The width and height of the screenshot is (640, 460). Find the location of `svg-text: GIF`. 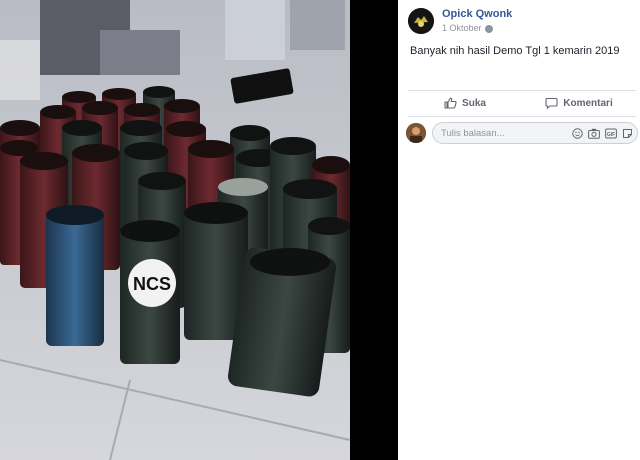

svg-text: GIF is located at coordinates (611, 134).